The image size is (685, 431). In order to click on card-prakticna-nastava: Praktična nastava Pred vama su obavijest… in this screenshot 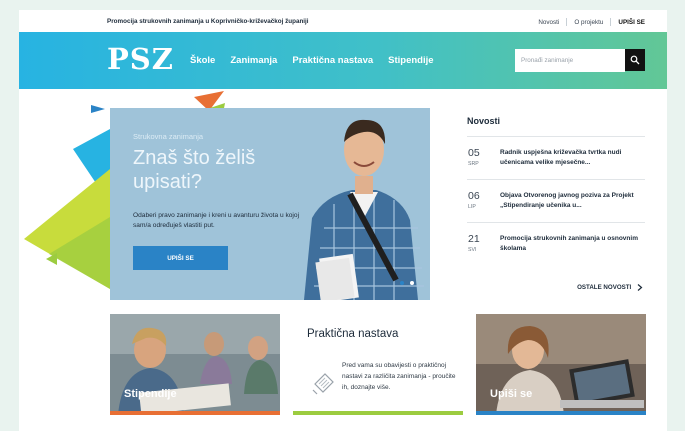, I will do `click(378, 364)`.